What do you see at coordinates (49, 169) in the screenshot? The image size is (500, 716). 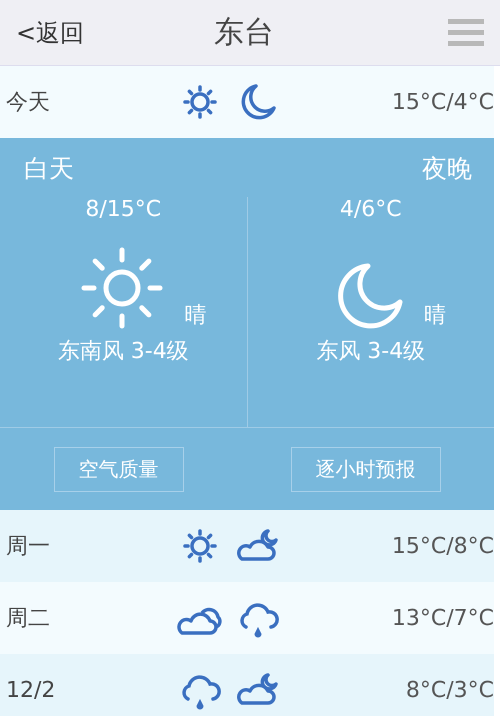 I see `day-heading: 白天` at bounding box center [49, 169].